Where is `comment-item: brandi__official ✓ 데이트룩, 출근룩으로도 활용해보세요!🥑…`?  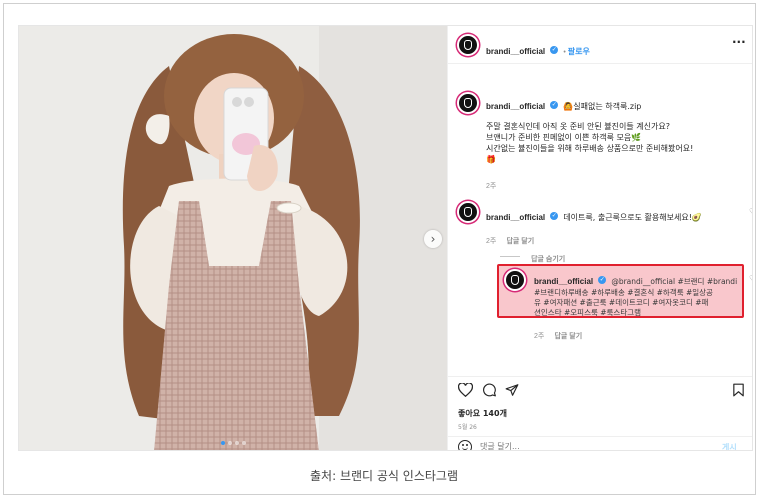 comment-item: brandi__official ✓ 데이트룩, 출근룩으로도 활용해보세요!🥑… is located at coordinates (611, 226).